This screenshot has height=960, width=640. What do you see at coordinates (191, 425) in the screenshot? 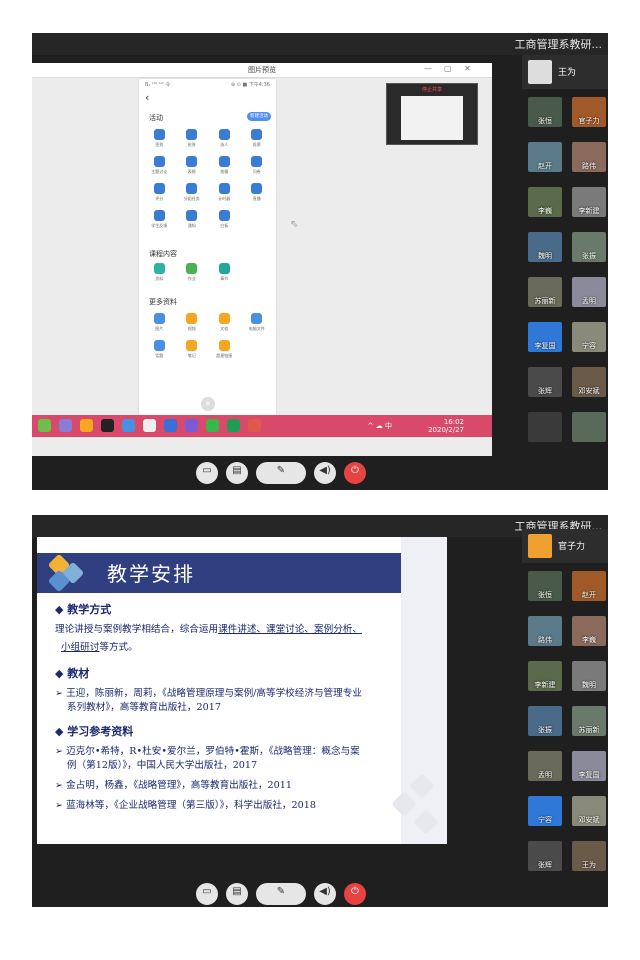
I see `meeting-app-icon` at bounding box center [191, 425].